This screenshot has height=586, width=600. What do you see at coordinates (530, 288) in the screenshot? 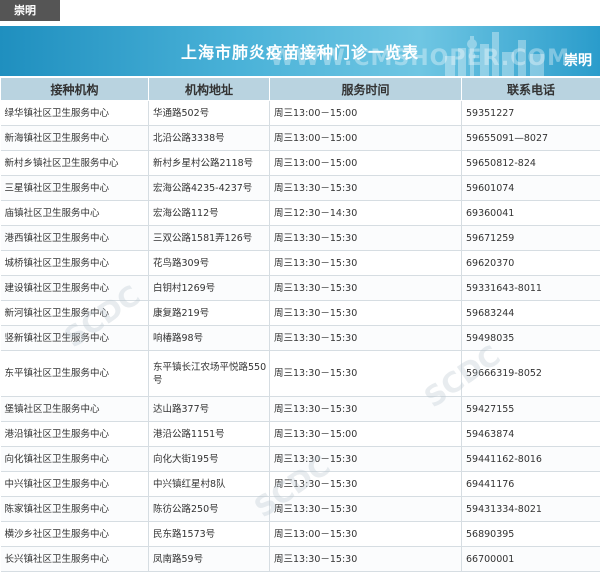
I see `cell-phone: 59331643-8011` at bounding box center [530, 288].